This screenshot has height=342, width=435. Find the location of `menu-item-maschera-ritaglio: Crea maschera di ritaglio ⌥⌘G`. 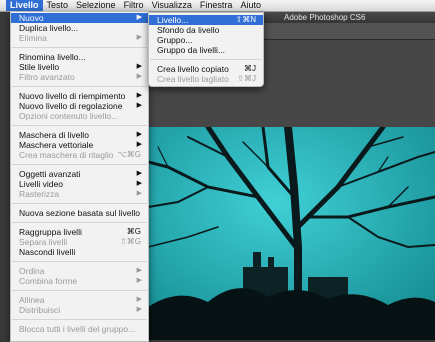

menu-item-maschera-ritaglio: Crea maschera di ritaglio ⌥⌘G is located at coordinates (80, 155).